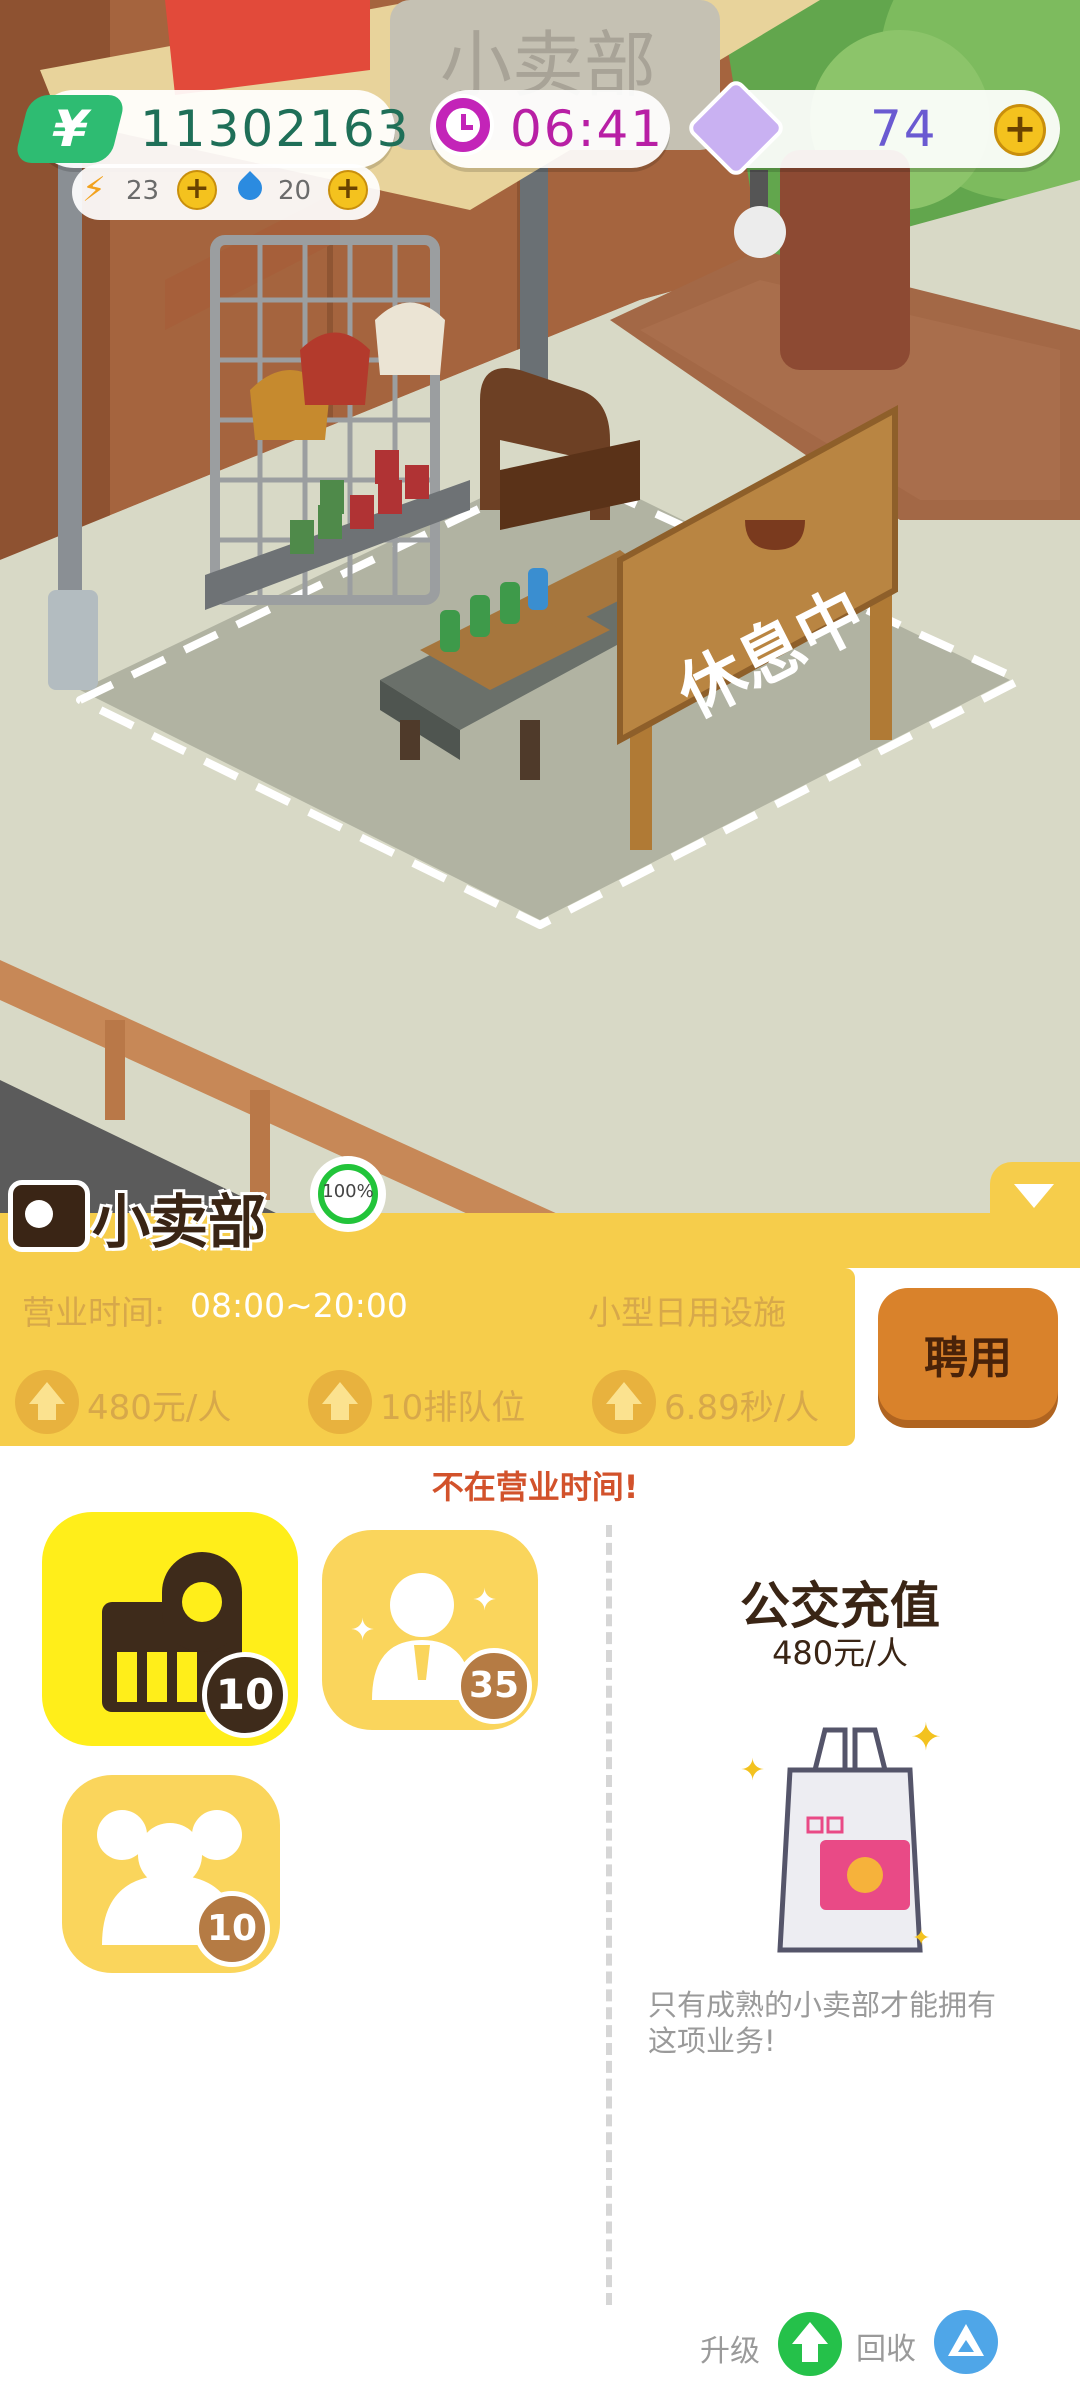 This screenshot has width=1080, height=2400. What do you see at coordinates (170, 1629) in the screenshot?
I see `service-tile-supplies: 10` at bounding box center [170, 1629].